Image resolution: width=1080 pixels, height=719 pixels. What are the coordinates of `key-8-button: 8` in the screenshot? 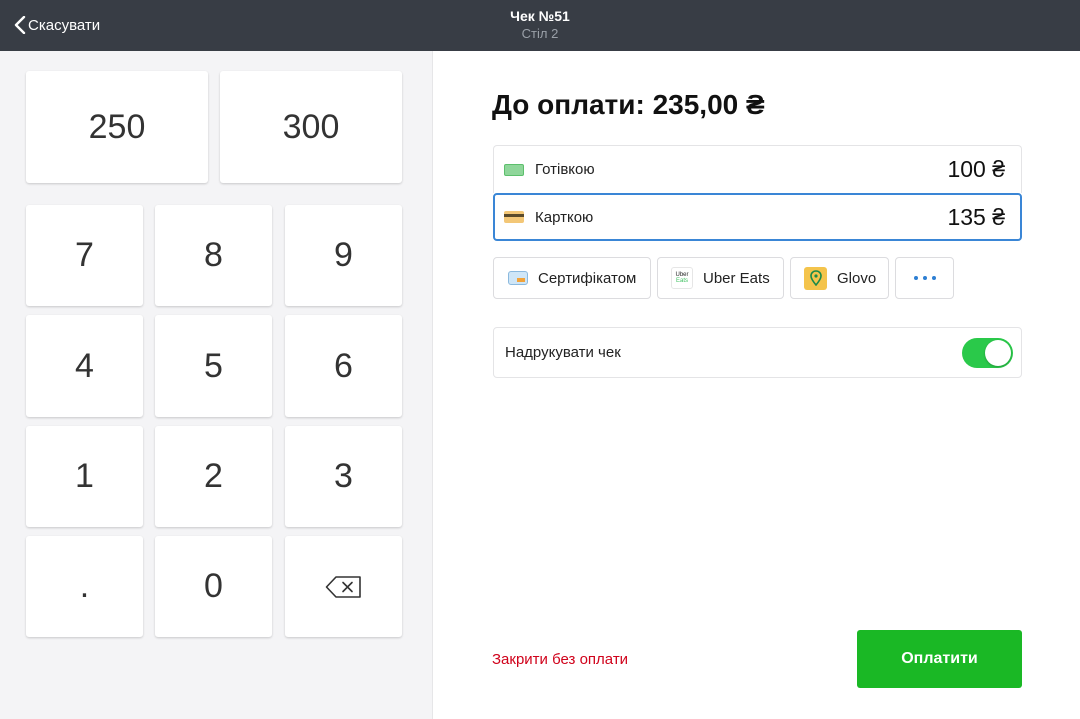 It's located at (213, 255).